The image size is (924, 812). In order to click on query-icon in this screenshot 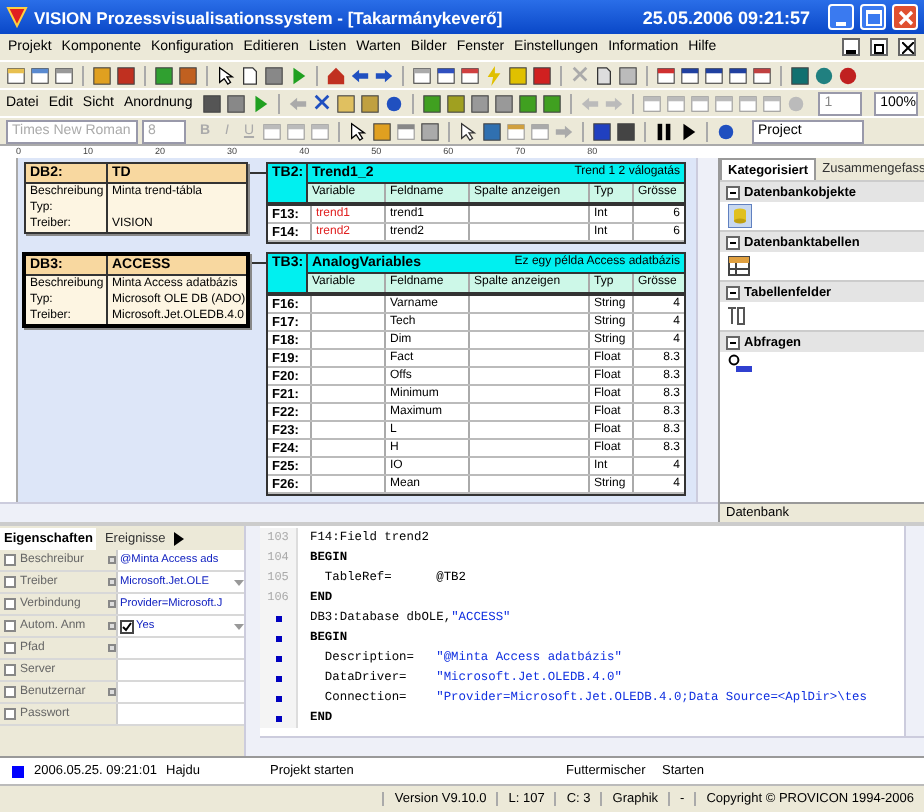, I will do `click(740, 364)`.